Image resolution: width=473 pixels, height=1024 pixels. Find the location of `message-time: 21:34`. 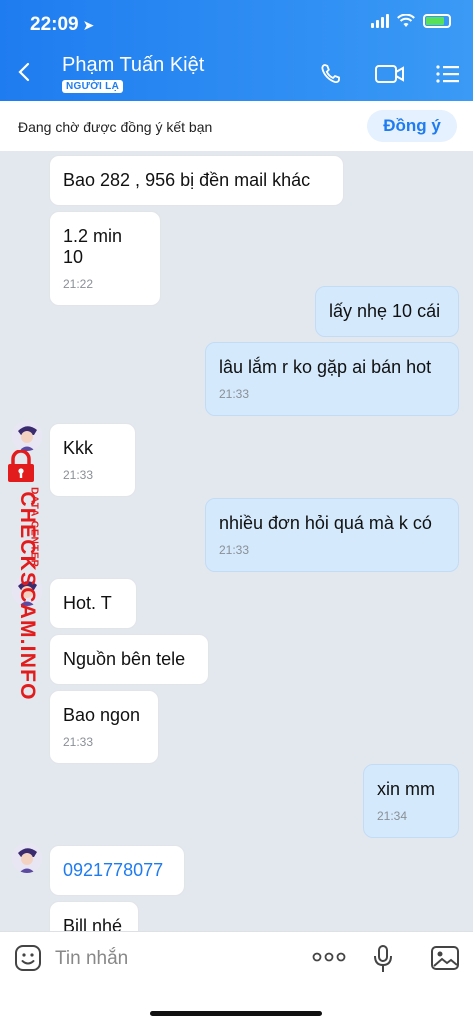

message-time: 21:34 is located at coordinates (392, 816).